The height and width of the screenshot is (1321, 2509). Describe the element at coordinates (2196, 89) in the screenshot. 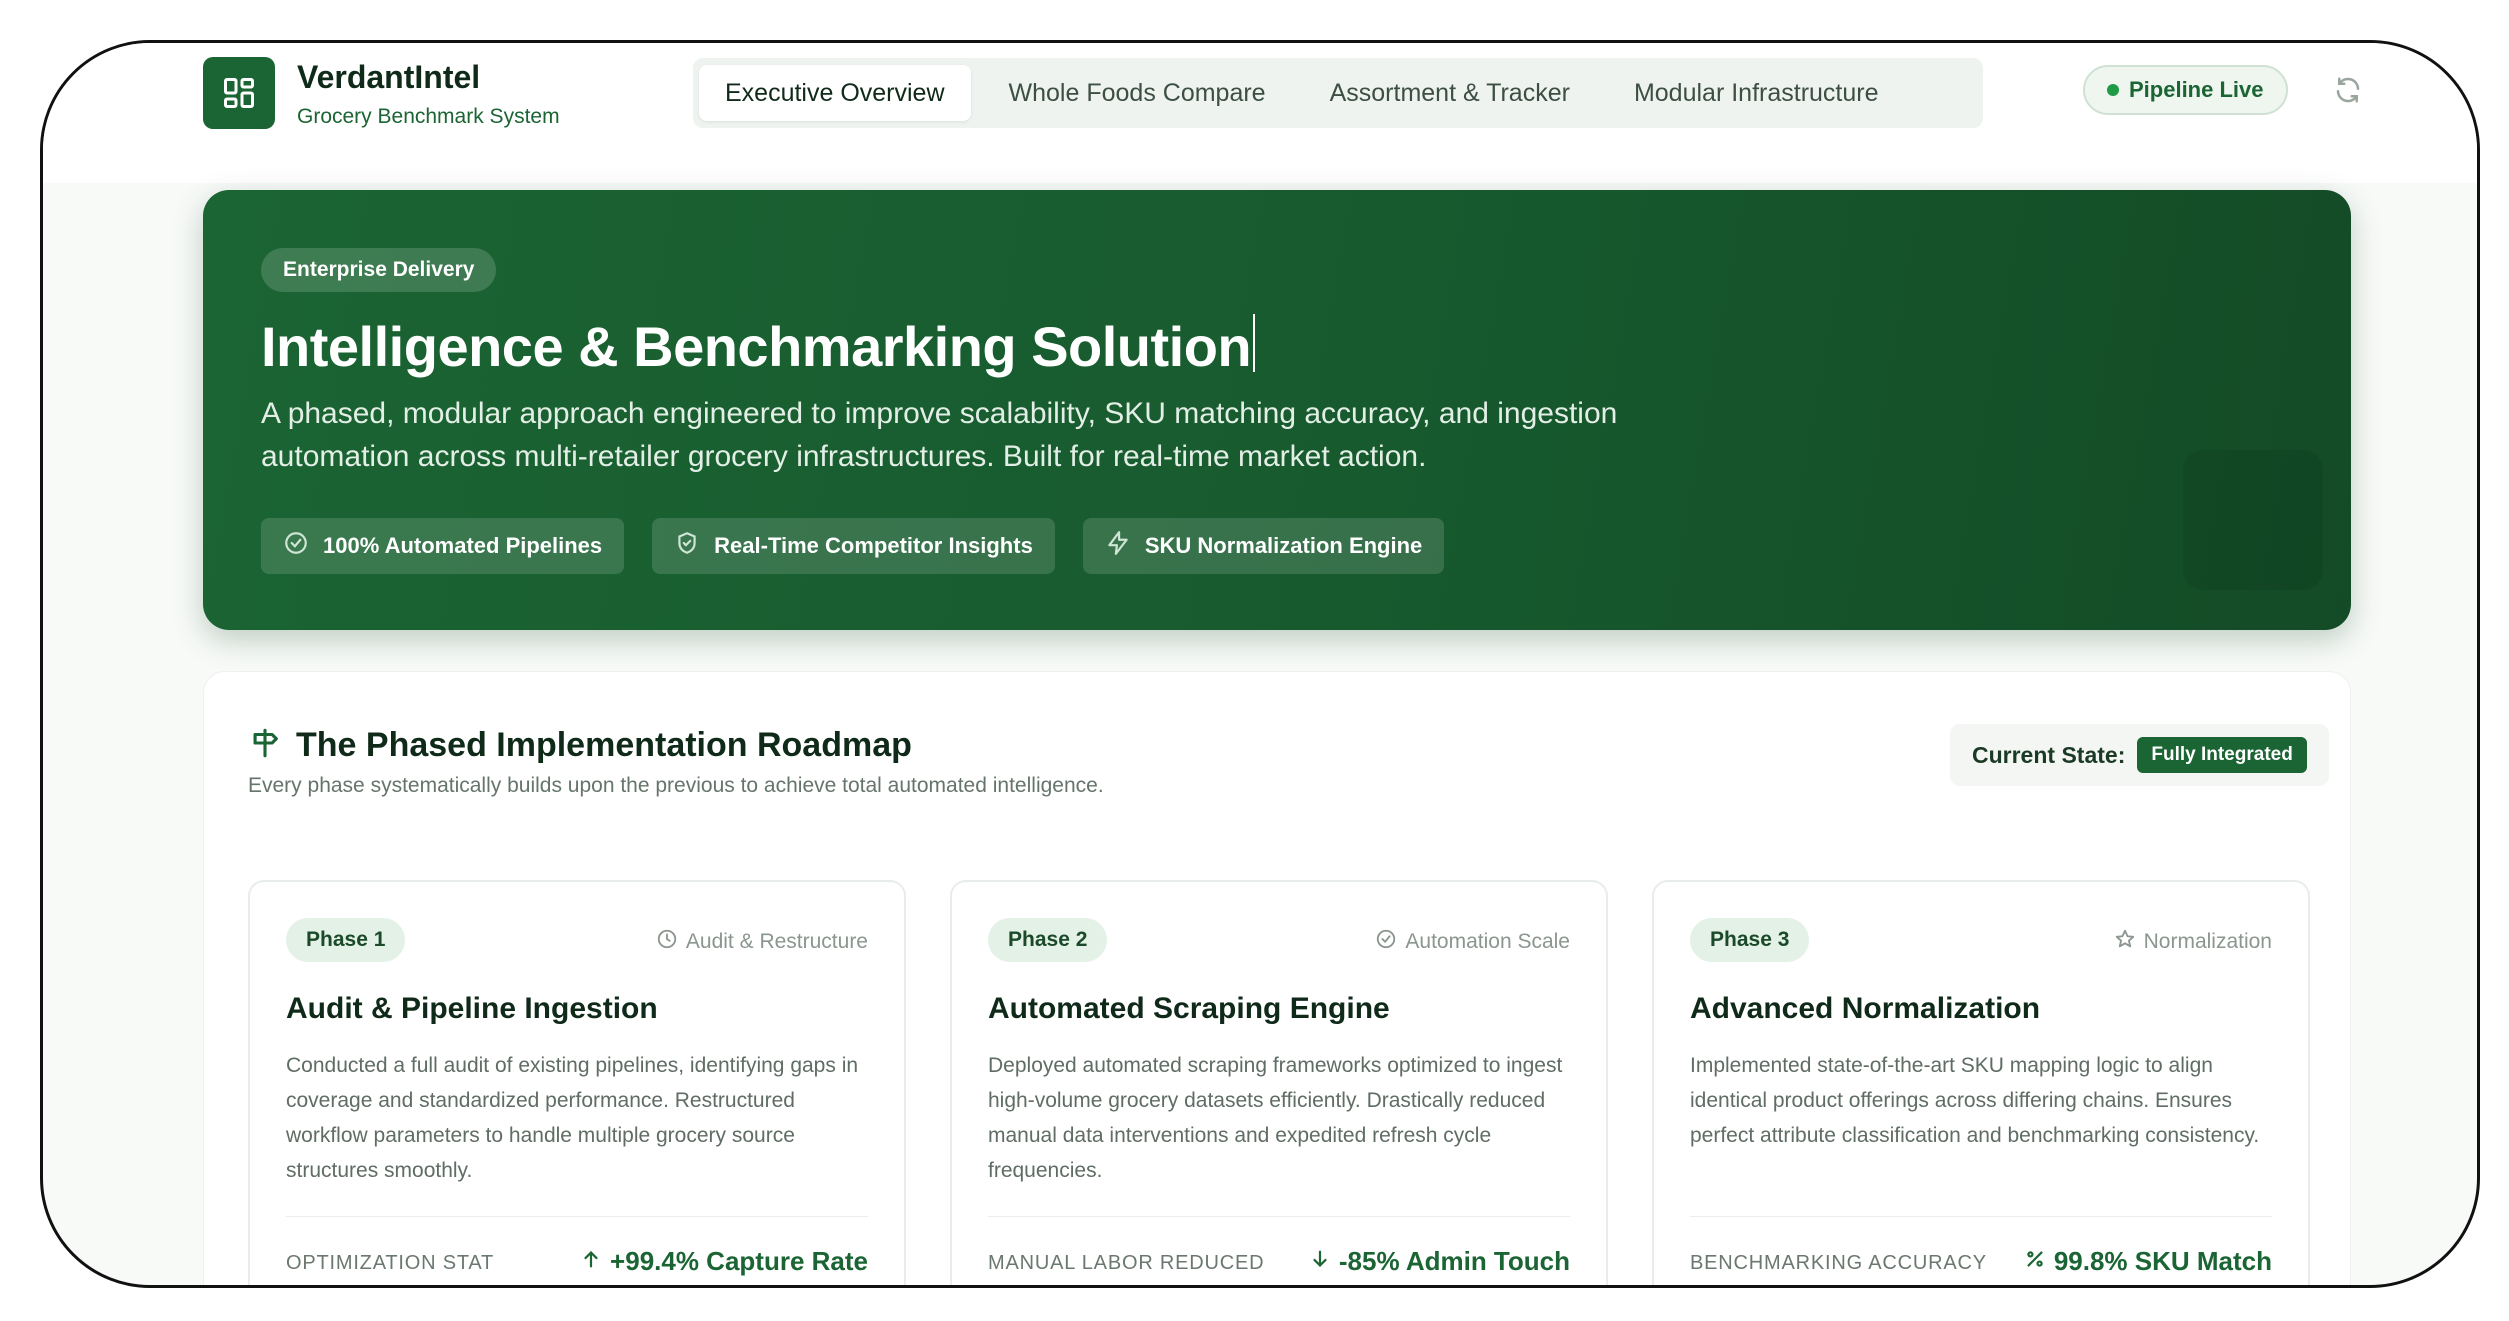

I see `pipeline-status-label: Pipeline Live` at that location.